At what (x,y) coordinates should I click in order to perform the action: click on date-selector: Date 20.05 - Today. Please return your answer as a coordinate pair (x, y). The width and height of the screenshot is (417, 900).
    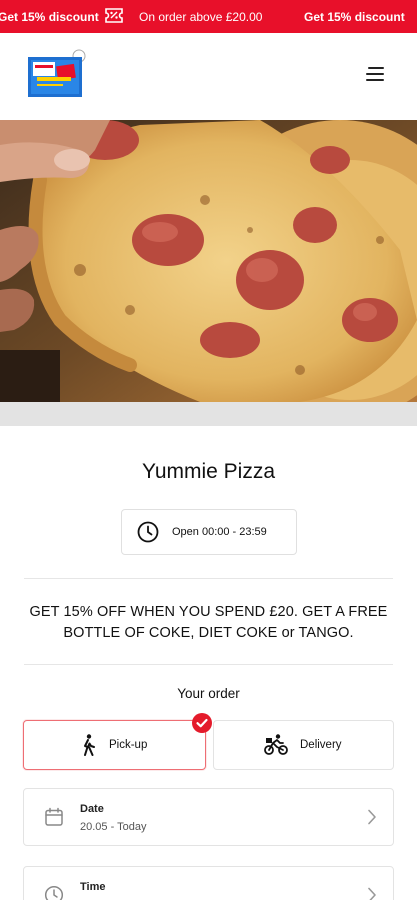
    Looking at the image, I should click on (208, 817).